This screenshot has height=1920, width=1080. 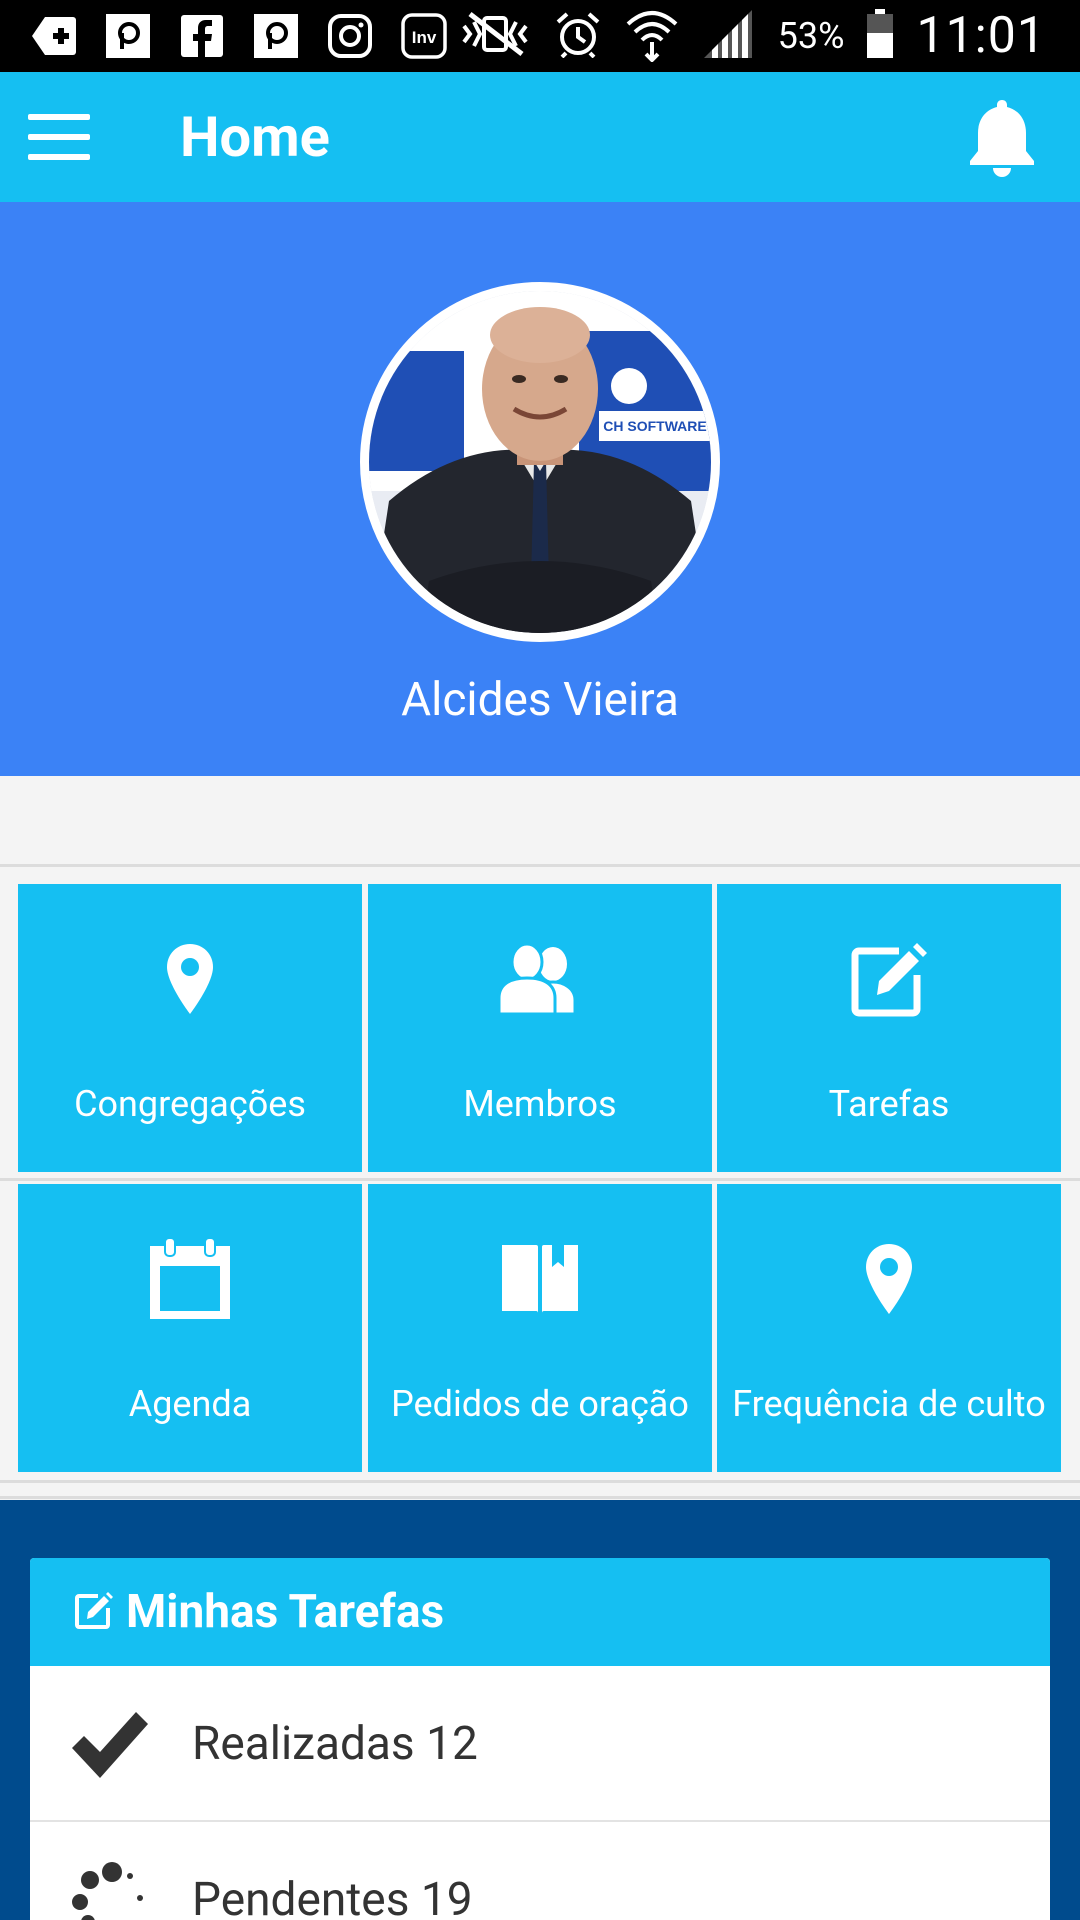 I want to click on tile-tarefas: Tarefas, so click(x=889, y=1028).